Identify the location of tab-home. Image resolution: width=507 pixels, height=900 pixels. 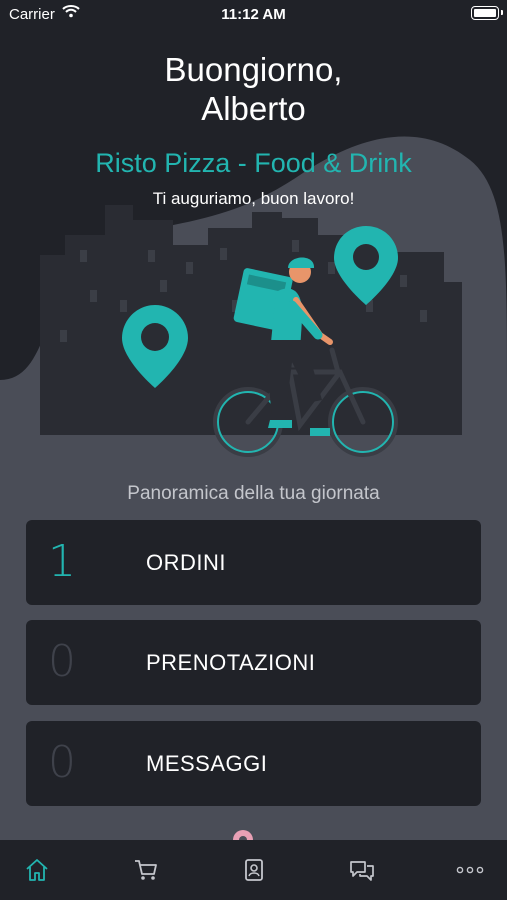
(37, 870).